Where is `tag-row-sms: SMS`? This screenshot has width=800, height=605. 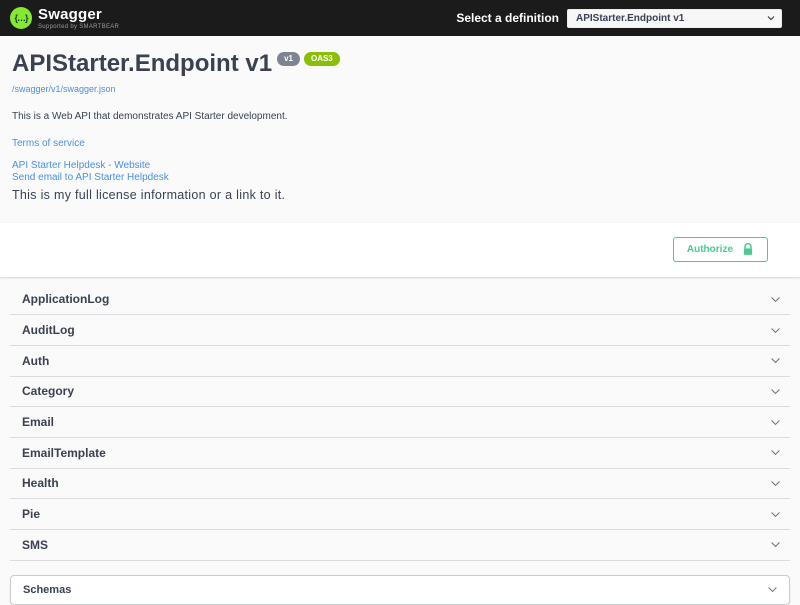 tag-row-sms: SMS is located at coordinates (400, 545).